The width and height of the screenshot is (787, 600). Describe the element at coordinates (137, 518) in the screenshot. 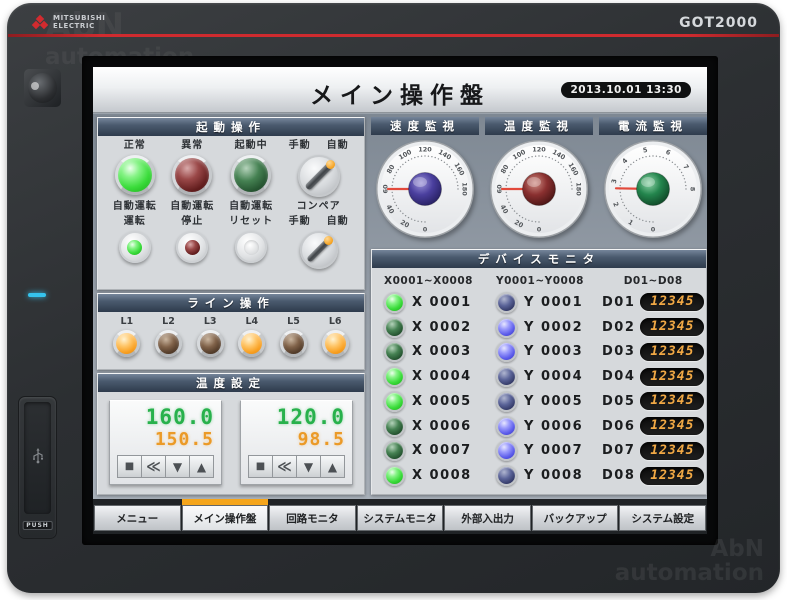

I see `tab: メニュー` at that location.